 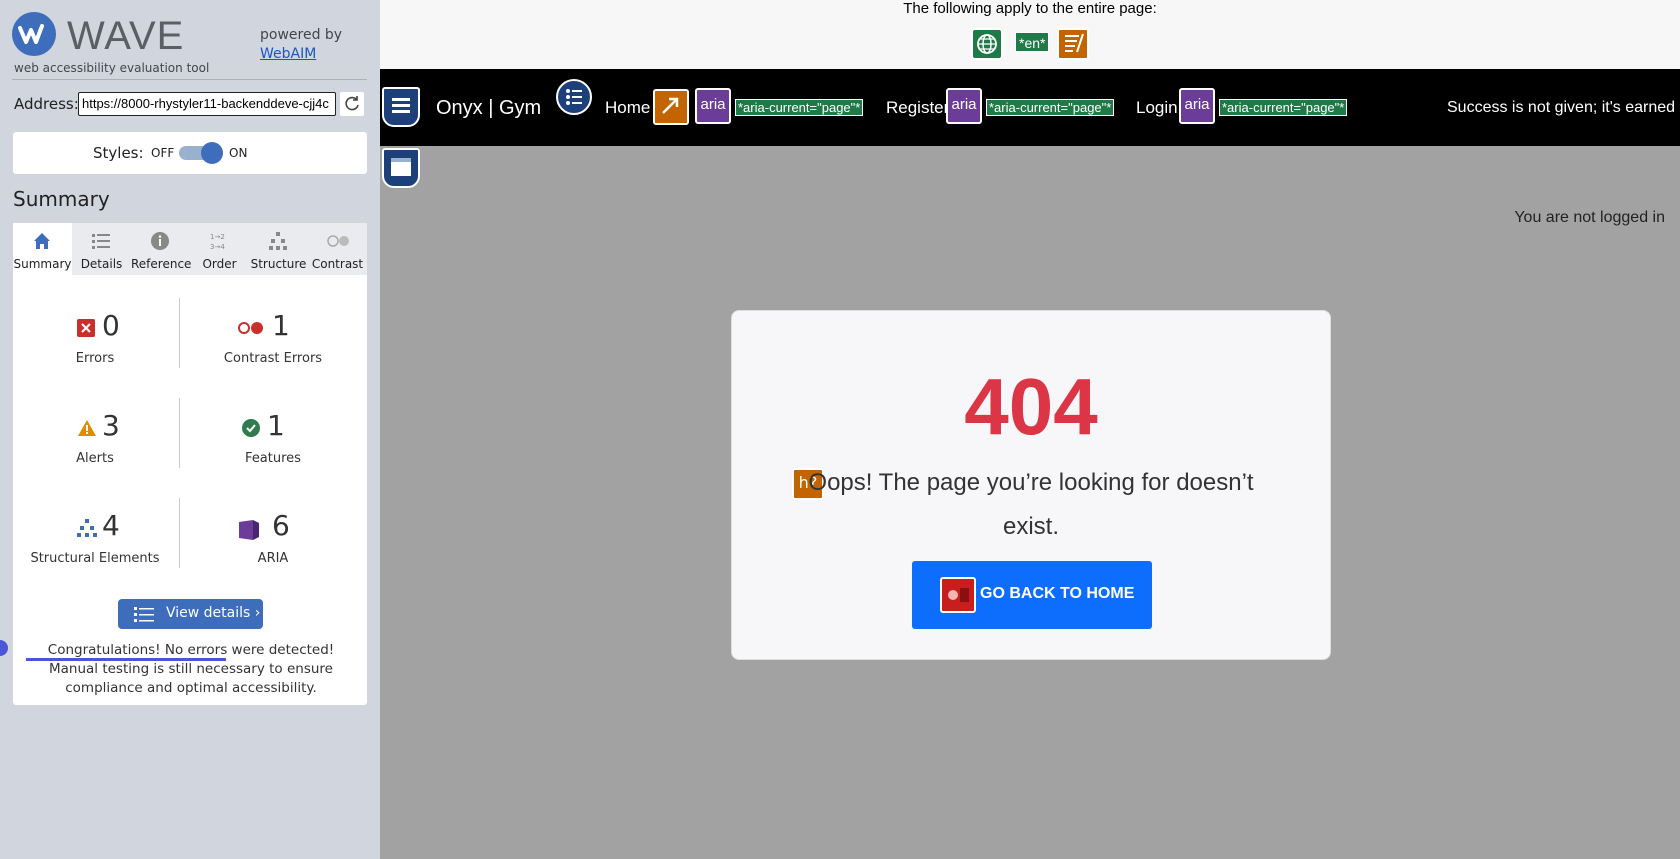 I want to click on language-badge: *en*, so click(x=1032, y=42).